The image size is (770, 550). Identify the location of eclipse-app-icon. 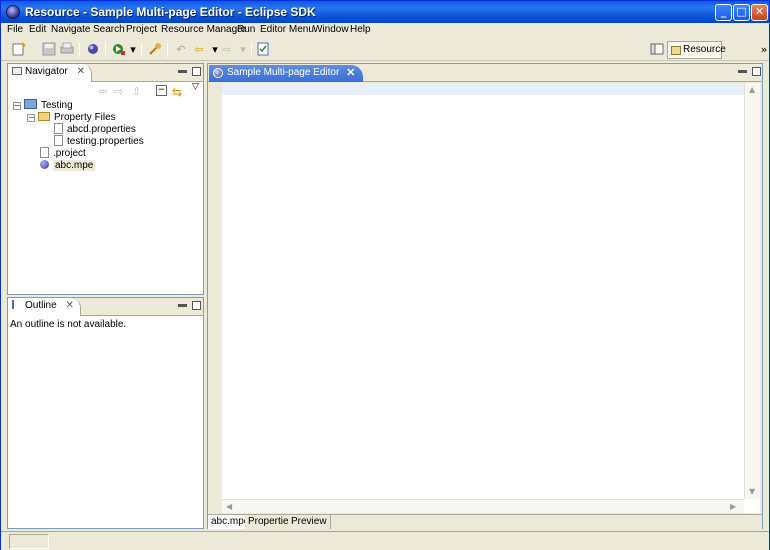
(13, 12).